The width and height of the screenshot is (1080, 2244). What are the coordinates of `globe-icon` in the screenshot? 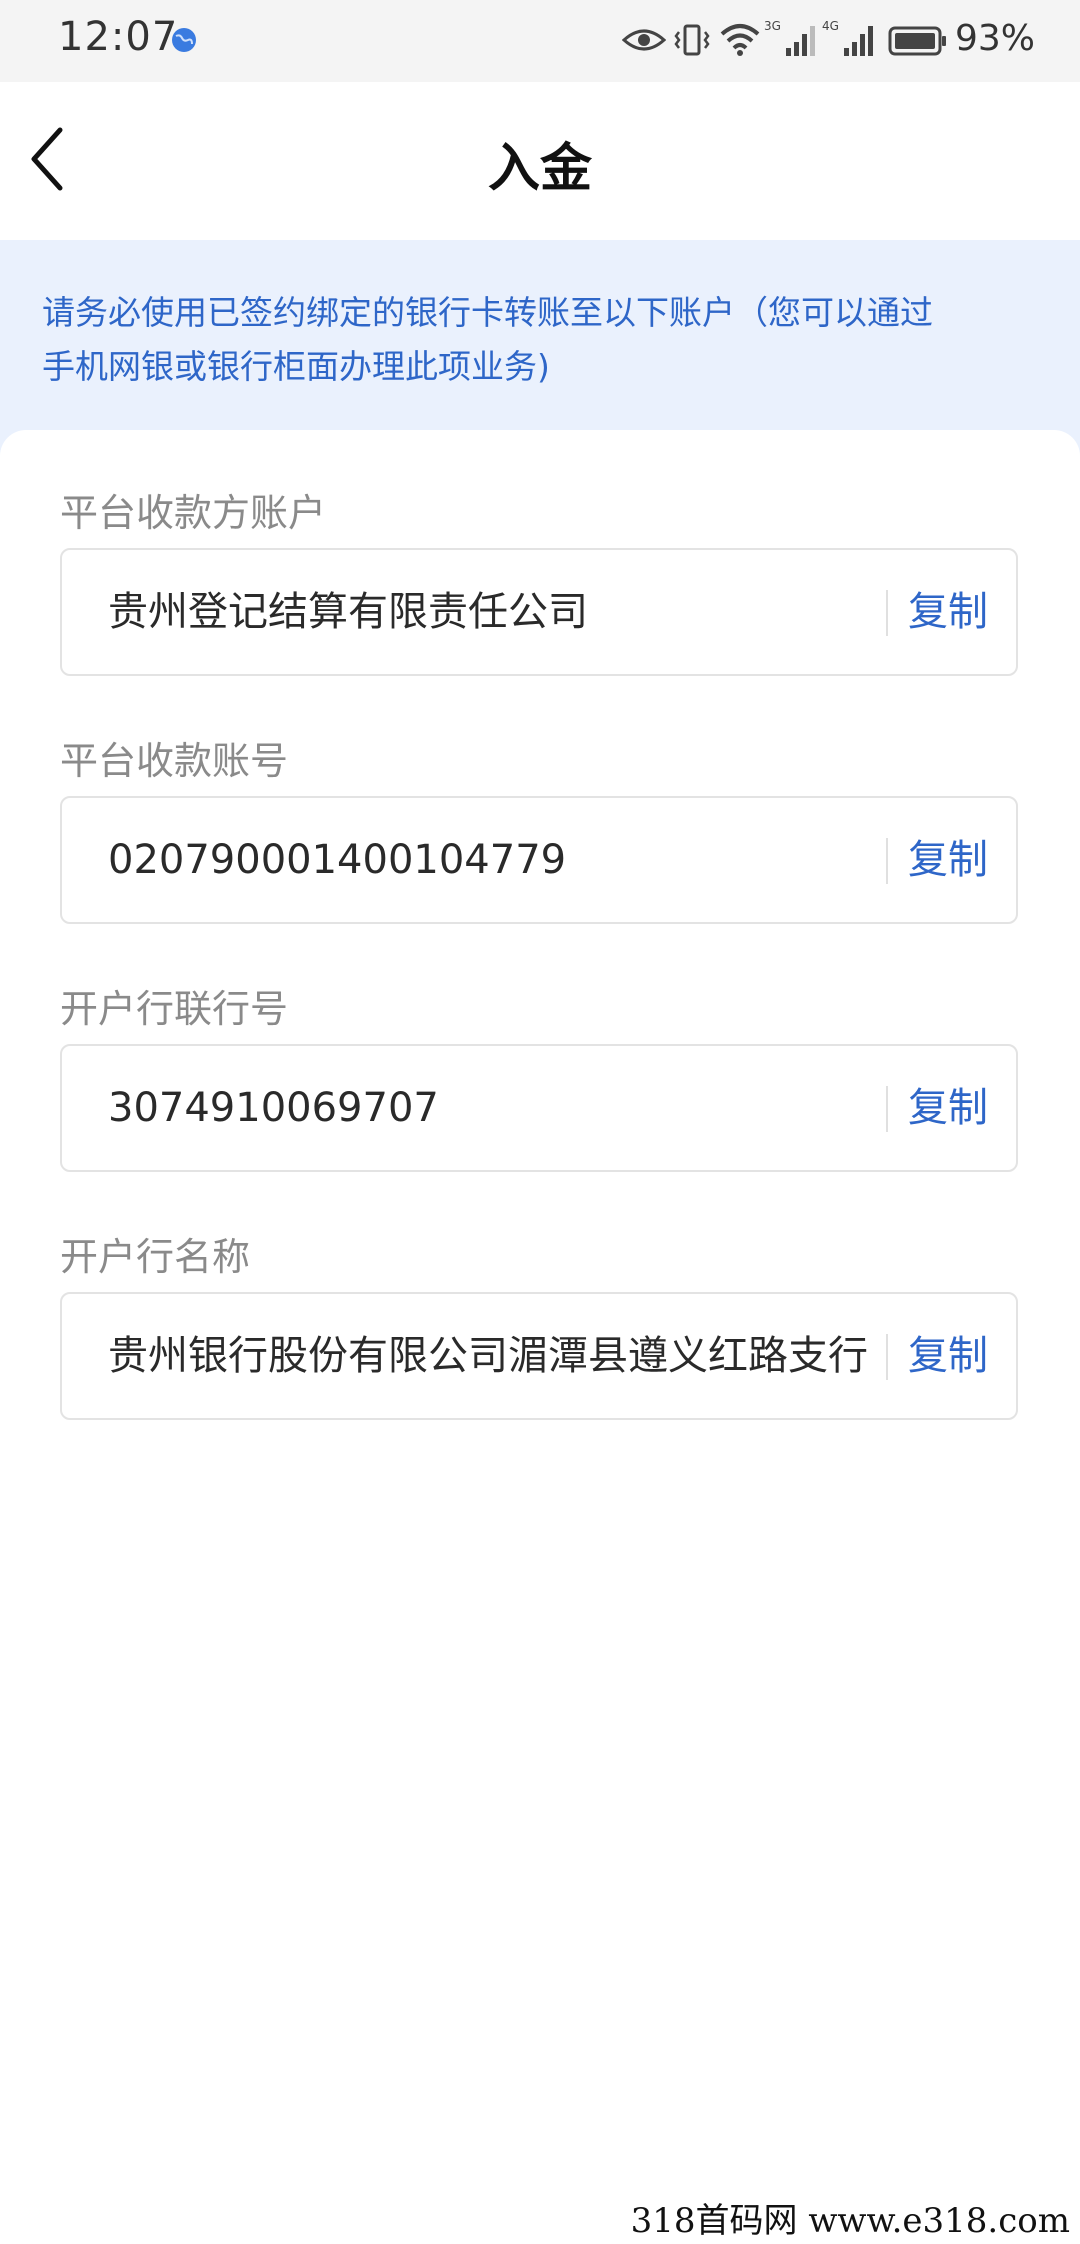 It's located at (184, 40).